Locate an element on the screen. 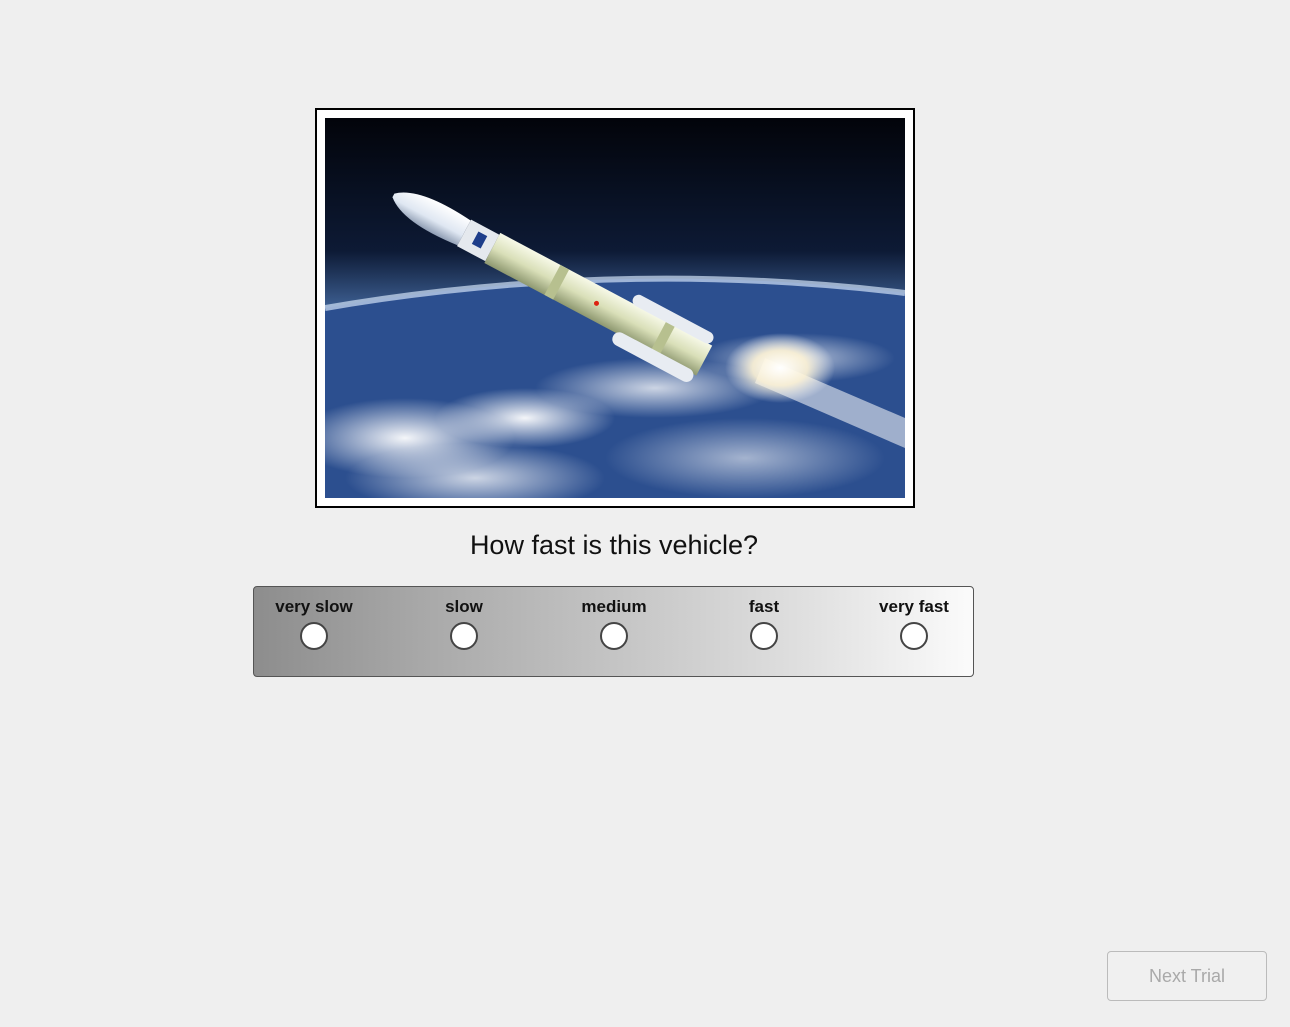 The image size is (1290, 1027). rating-label: slow is located at coordinates (464, 606).